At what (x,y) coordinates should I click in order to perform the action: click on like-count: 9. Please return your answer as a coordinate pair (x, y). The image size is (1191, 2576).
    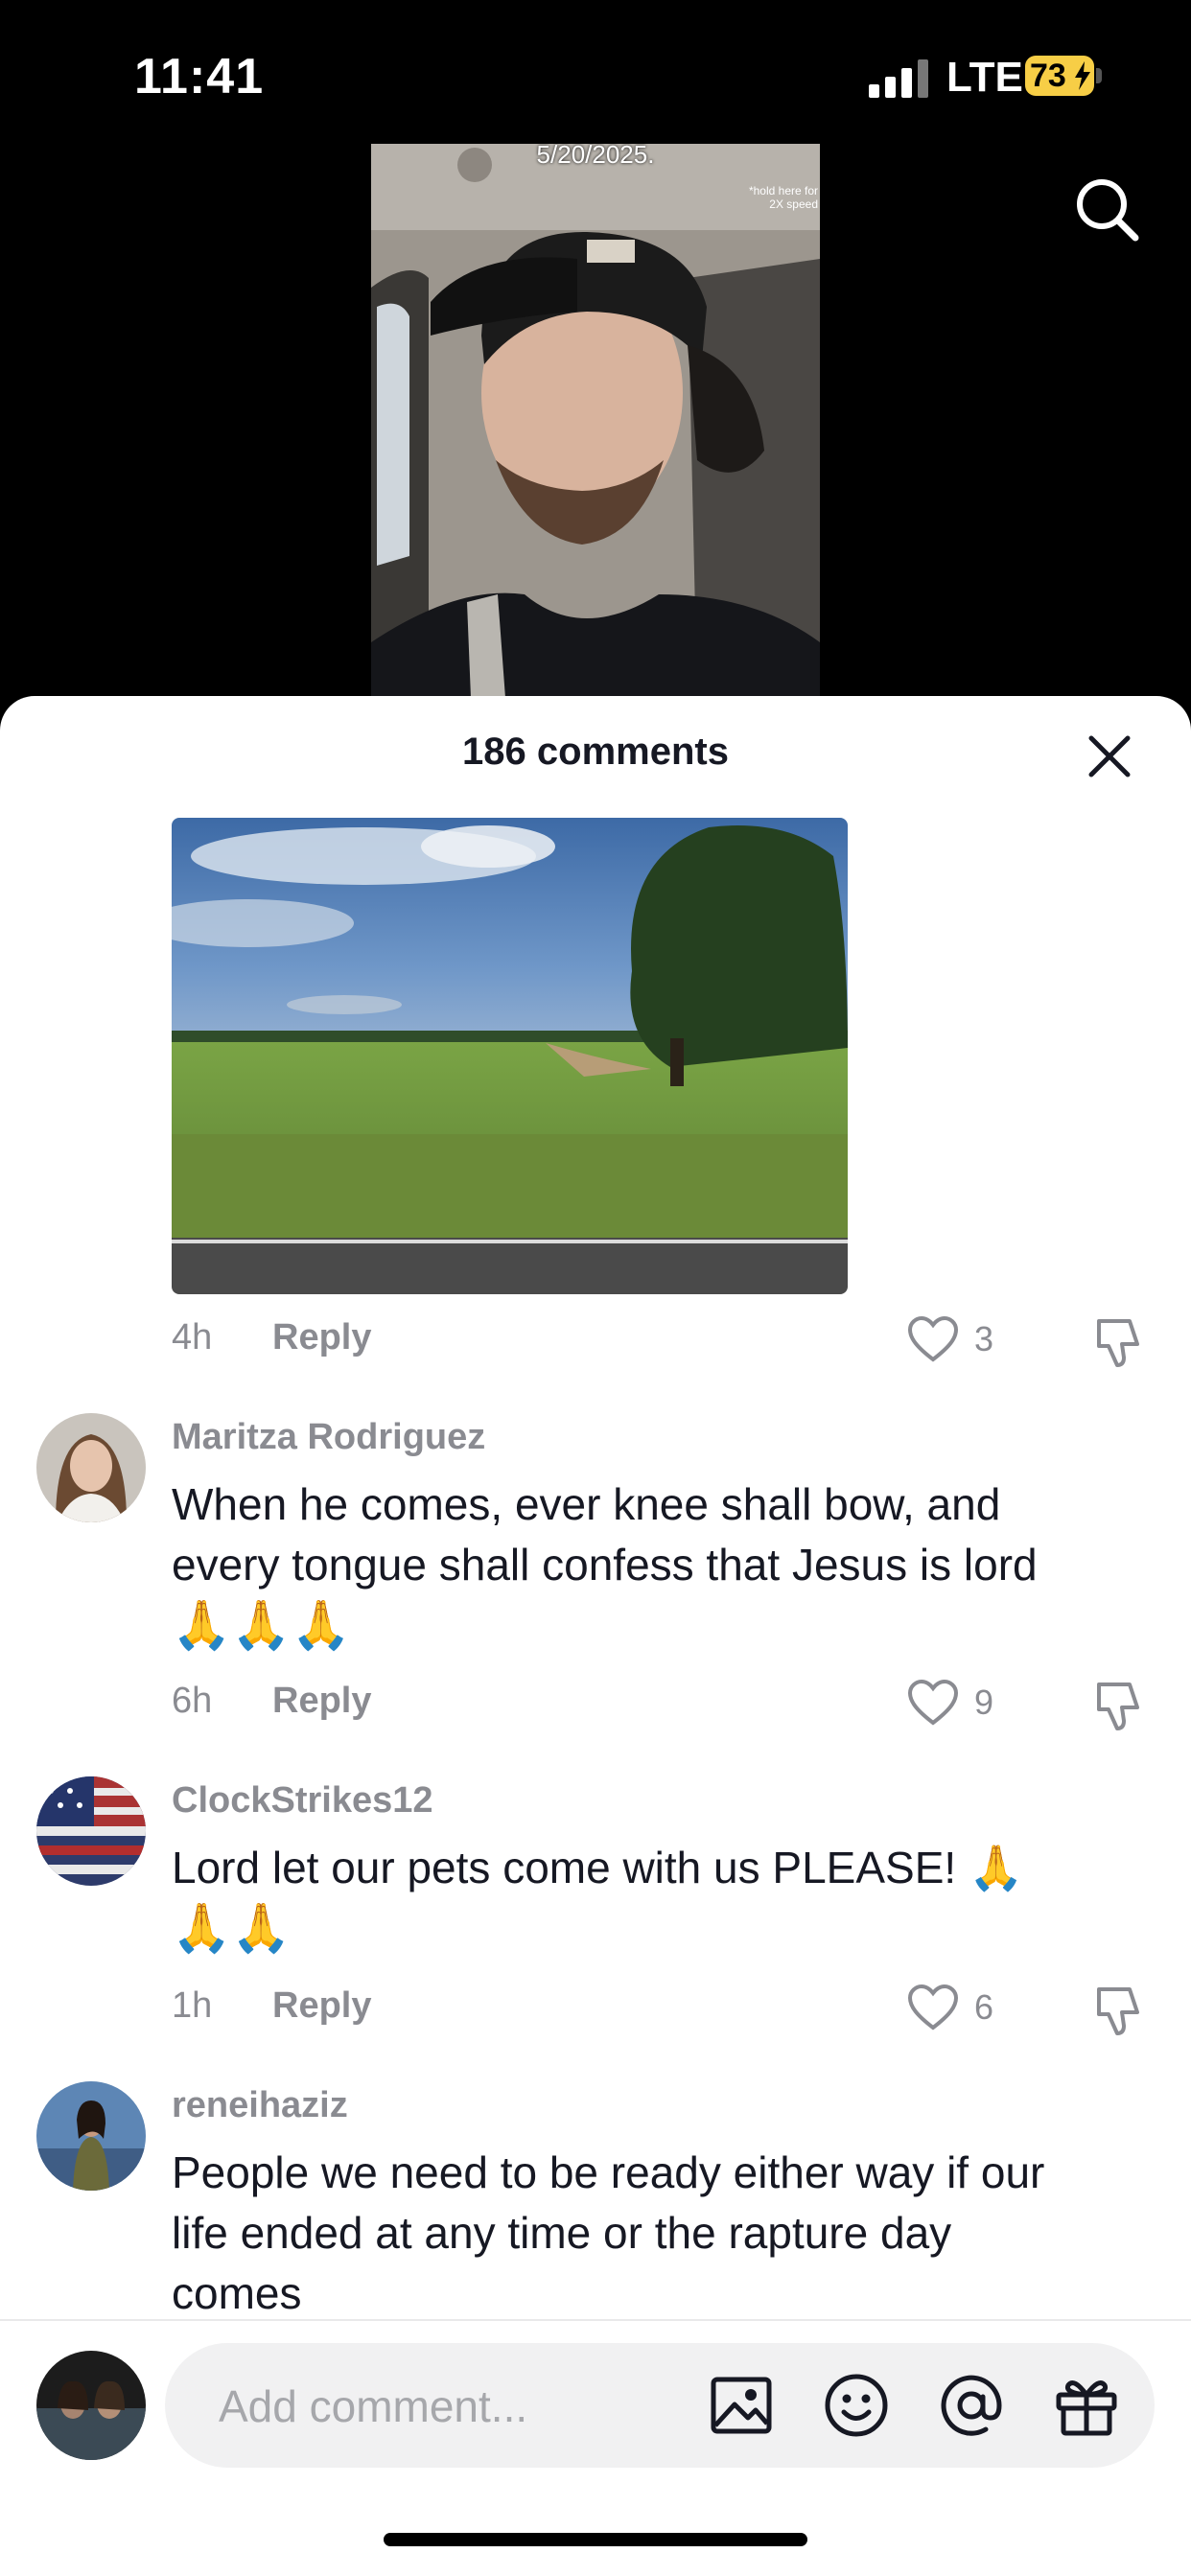
    Looking at the image, I should click on (984, 1702).